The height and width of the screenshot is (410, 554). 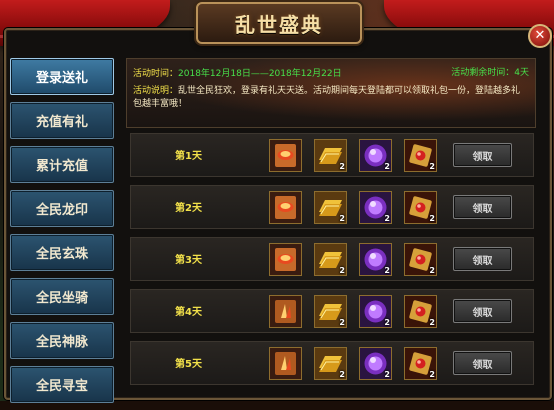 I want to click on title-plaque: 乱世盛典, so click(x=279, y=23).